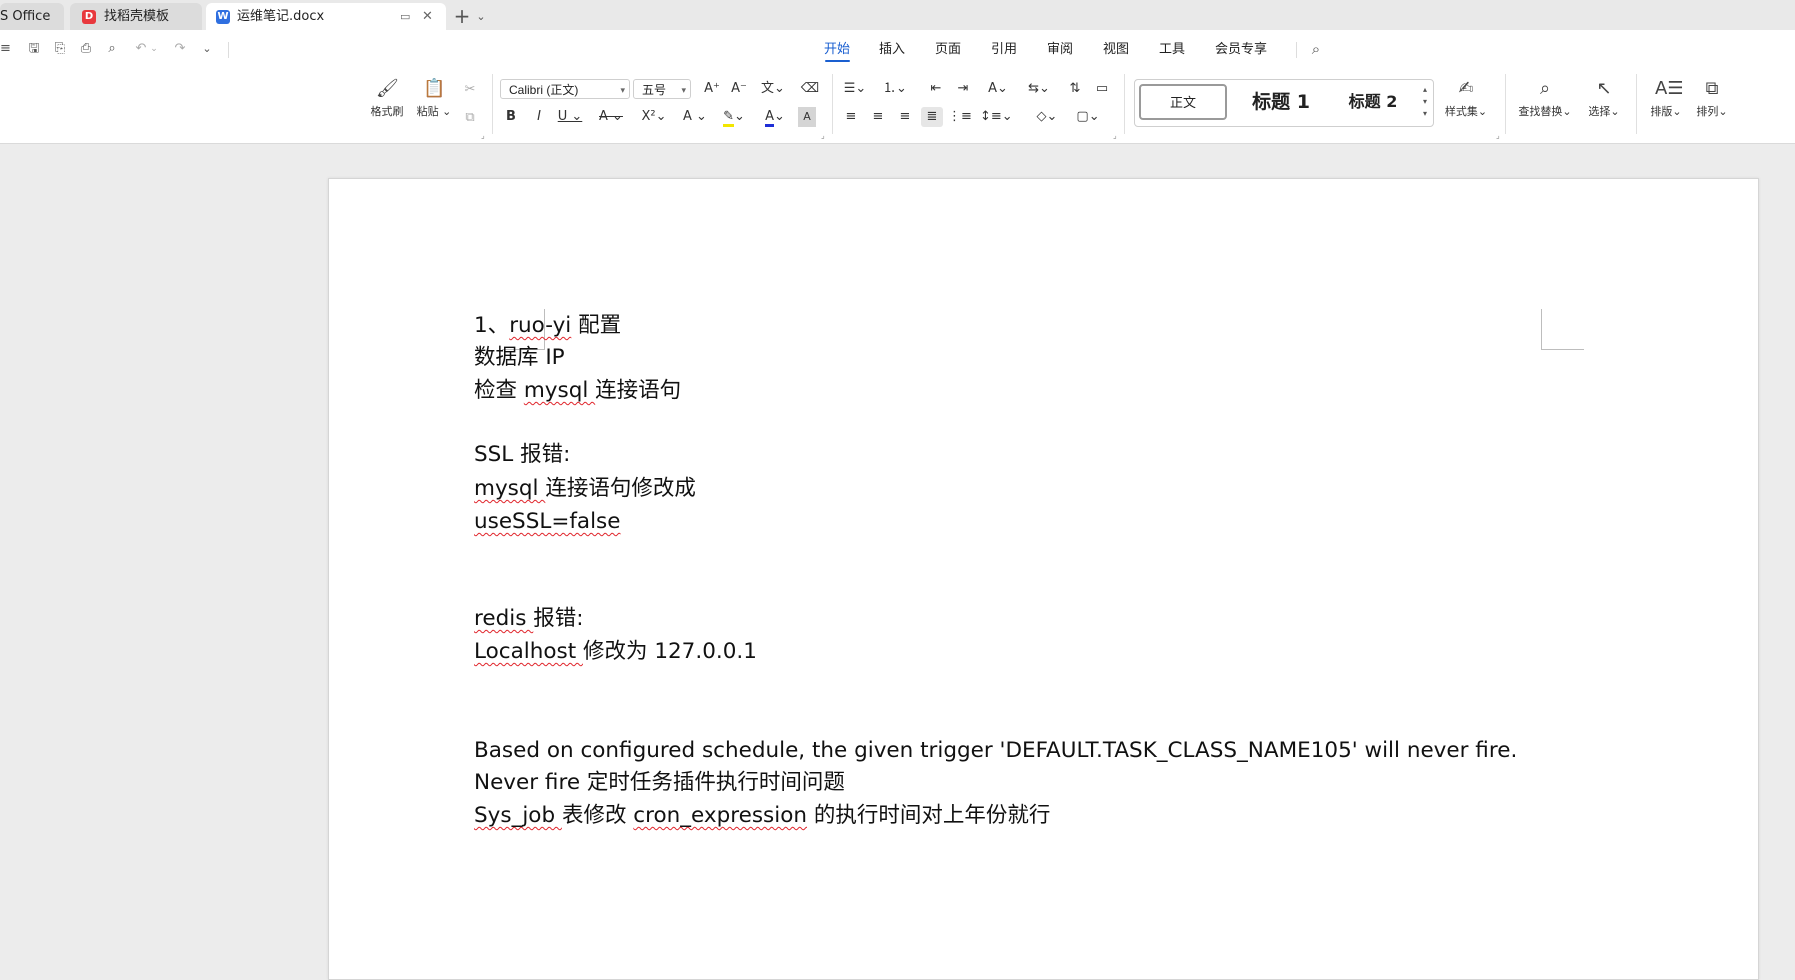 Image resolution: width=1795 pixels, height=980 pixels. Describe the element at coordinates (5, 49) in the screenshot. I see `menu-icon: ≡` at that location.